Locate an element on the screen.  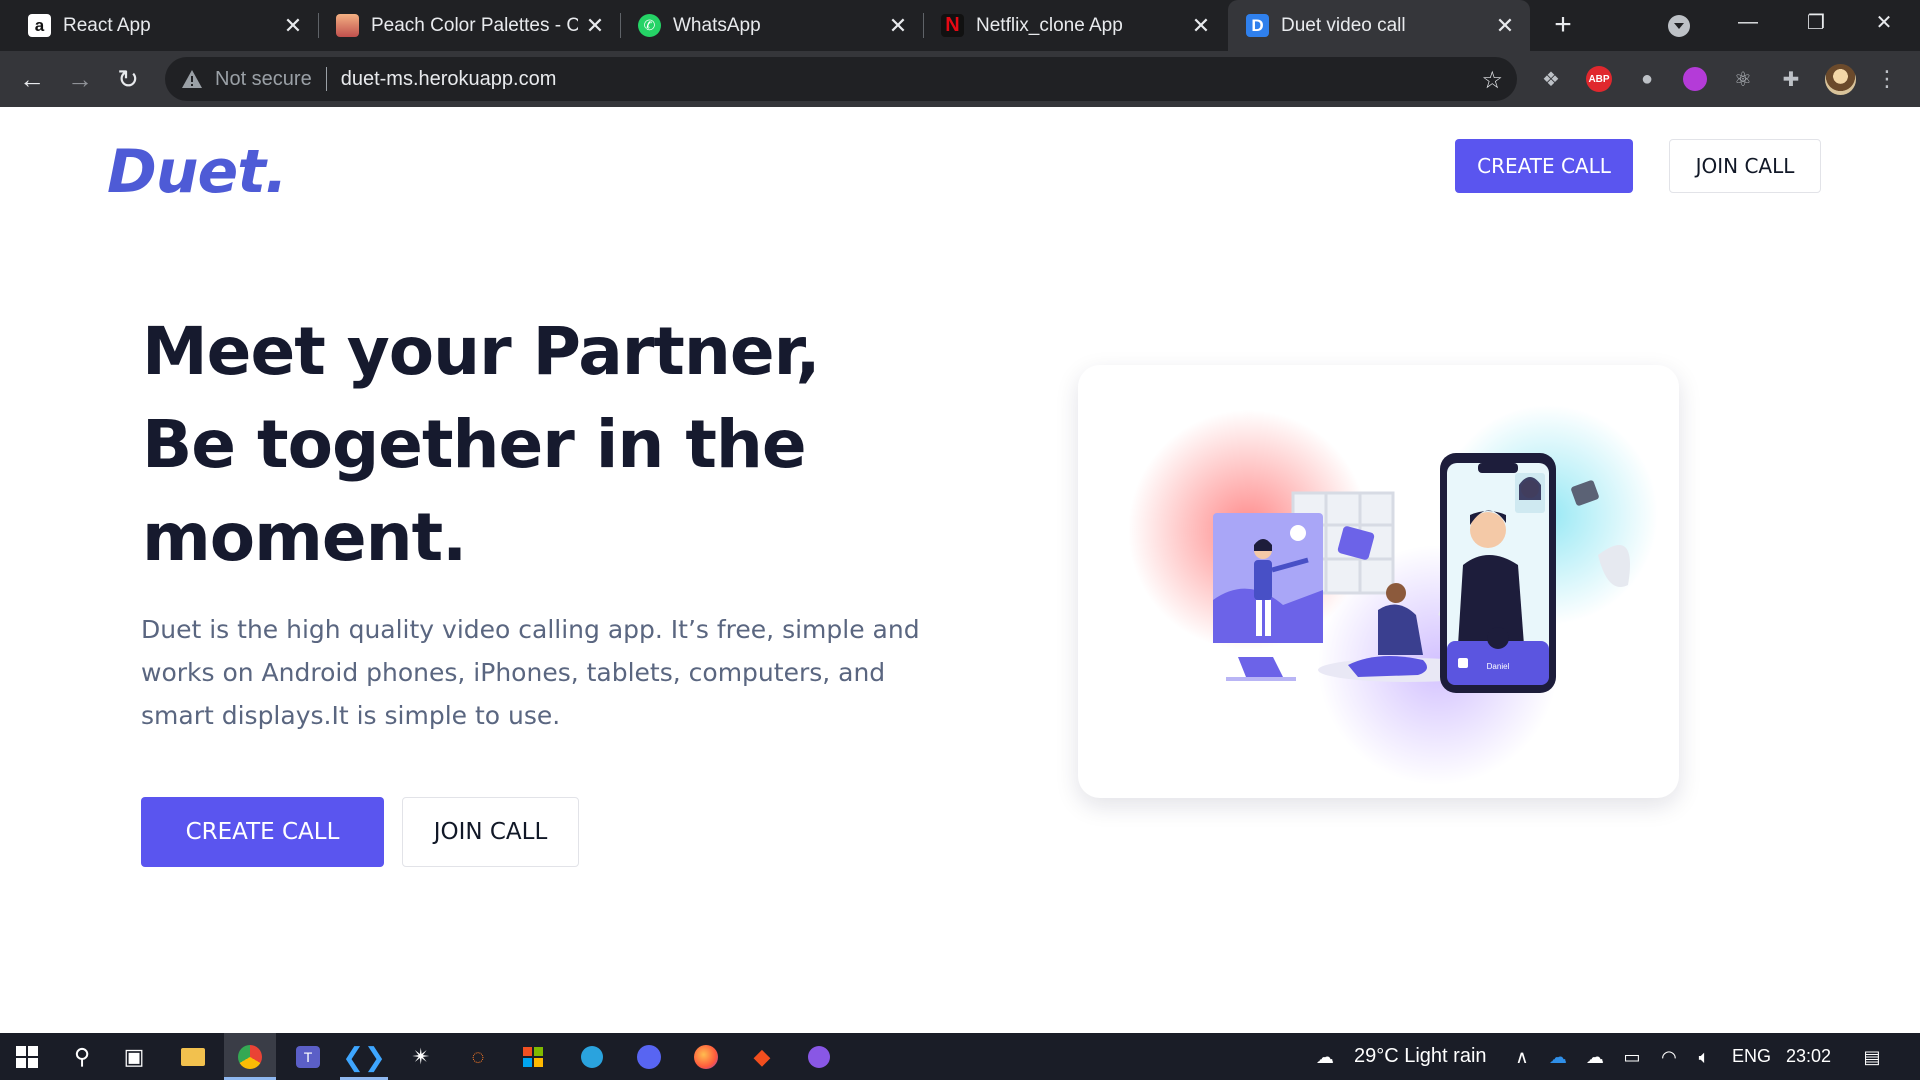
discord-icon is located at coordinates (649, 1057).